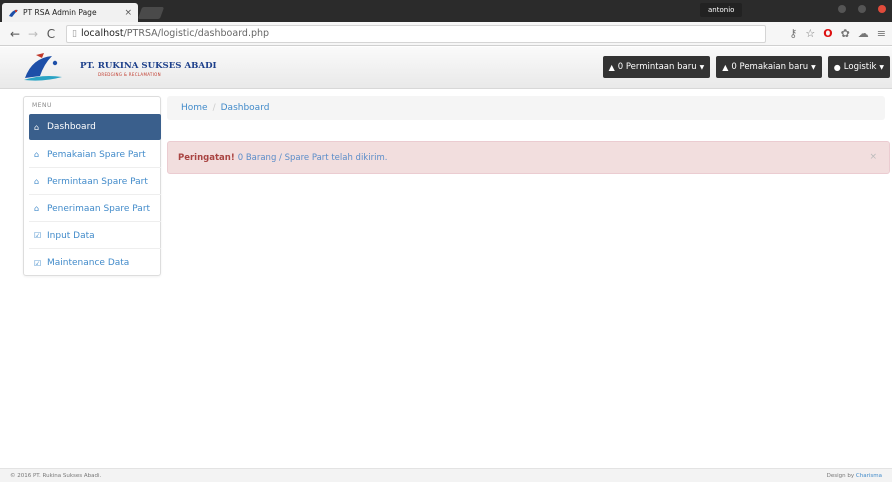  I want to click on browser-tab: PT RSA Admin Page ×, so click(70, 12).